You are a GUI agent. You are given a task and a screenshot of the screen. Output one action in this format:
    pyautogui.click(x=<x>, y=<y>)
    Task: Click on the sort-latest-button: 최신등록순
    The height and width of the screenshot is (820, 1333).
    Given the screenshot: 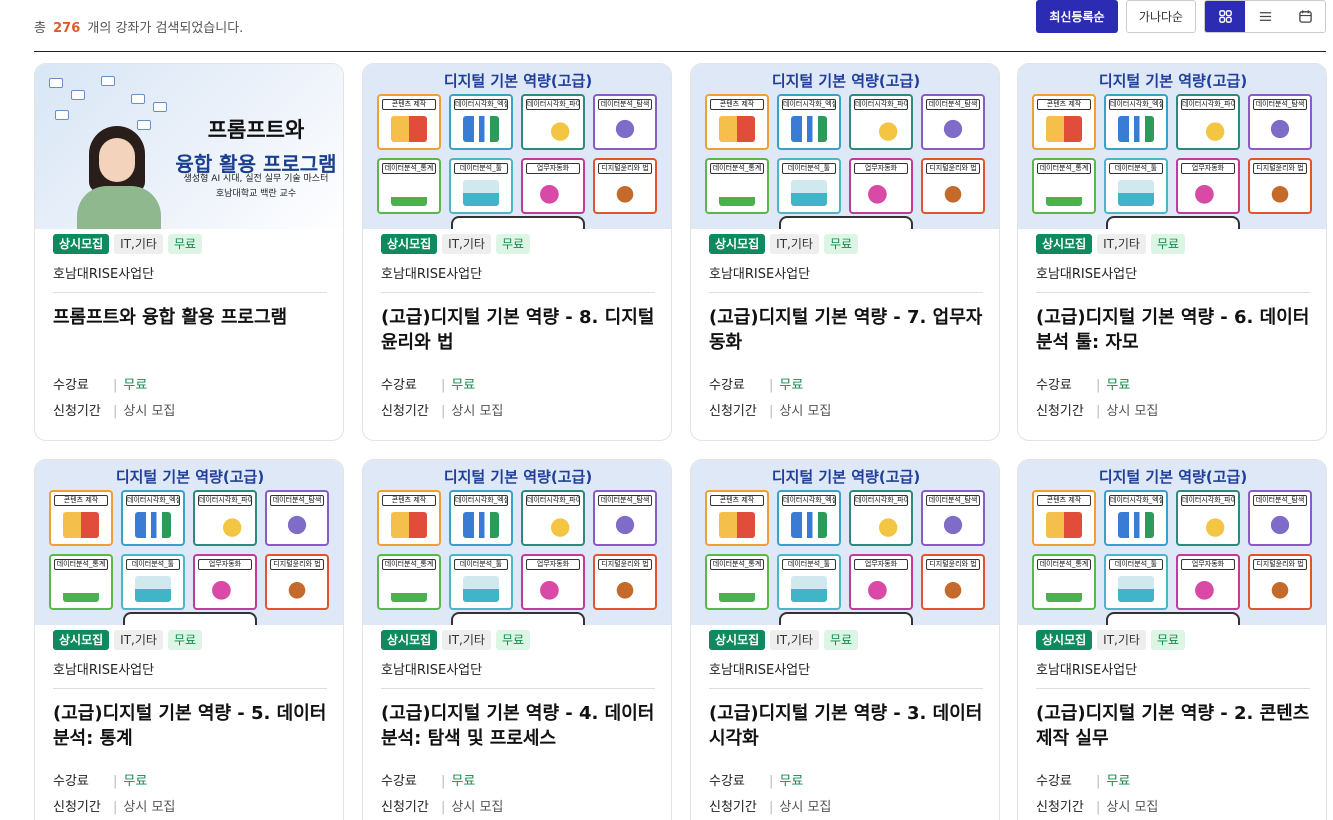 What is the action you would take?
    pyautogui.click(x=1077, y=16)
    